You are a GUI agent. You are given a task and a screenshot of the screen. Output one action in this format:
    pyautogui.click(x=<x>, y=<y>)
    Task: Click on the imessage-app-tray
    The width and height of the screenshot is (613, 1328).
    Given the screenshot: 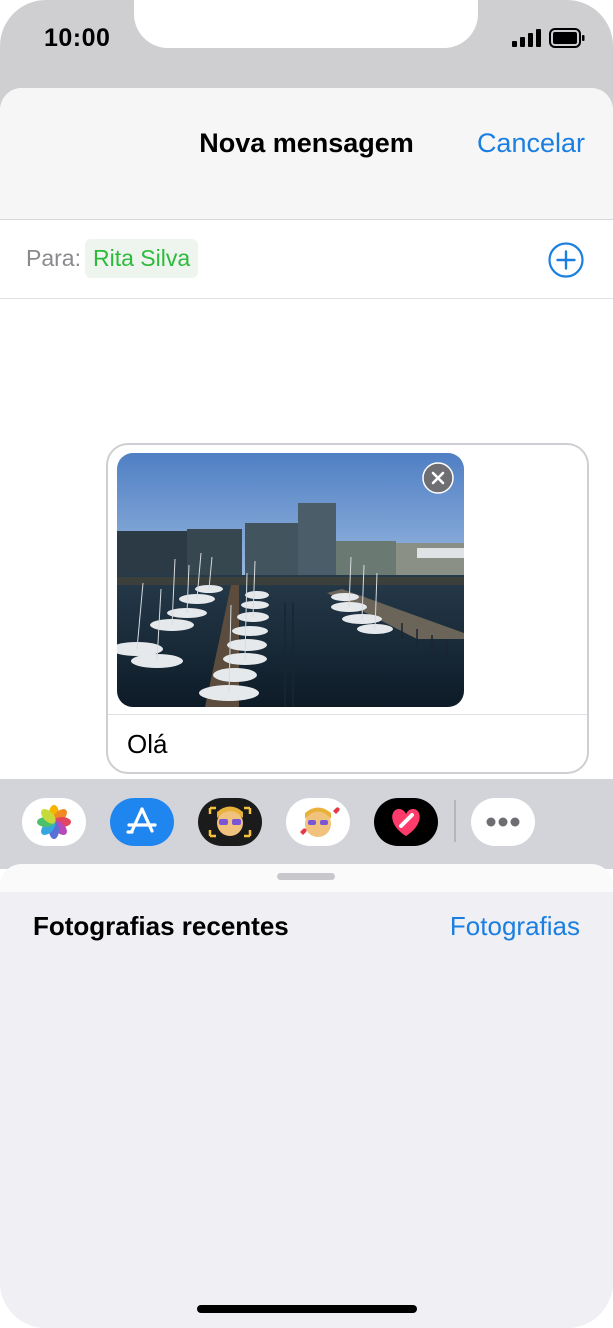 What is the action you would take?
    pyautogui.click(x=306, y=824)
    